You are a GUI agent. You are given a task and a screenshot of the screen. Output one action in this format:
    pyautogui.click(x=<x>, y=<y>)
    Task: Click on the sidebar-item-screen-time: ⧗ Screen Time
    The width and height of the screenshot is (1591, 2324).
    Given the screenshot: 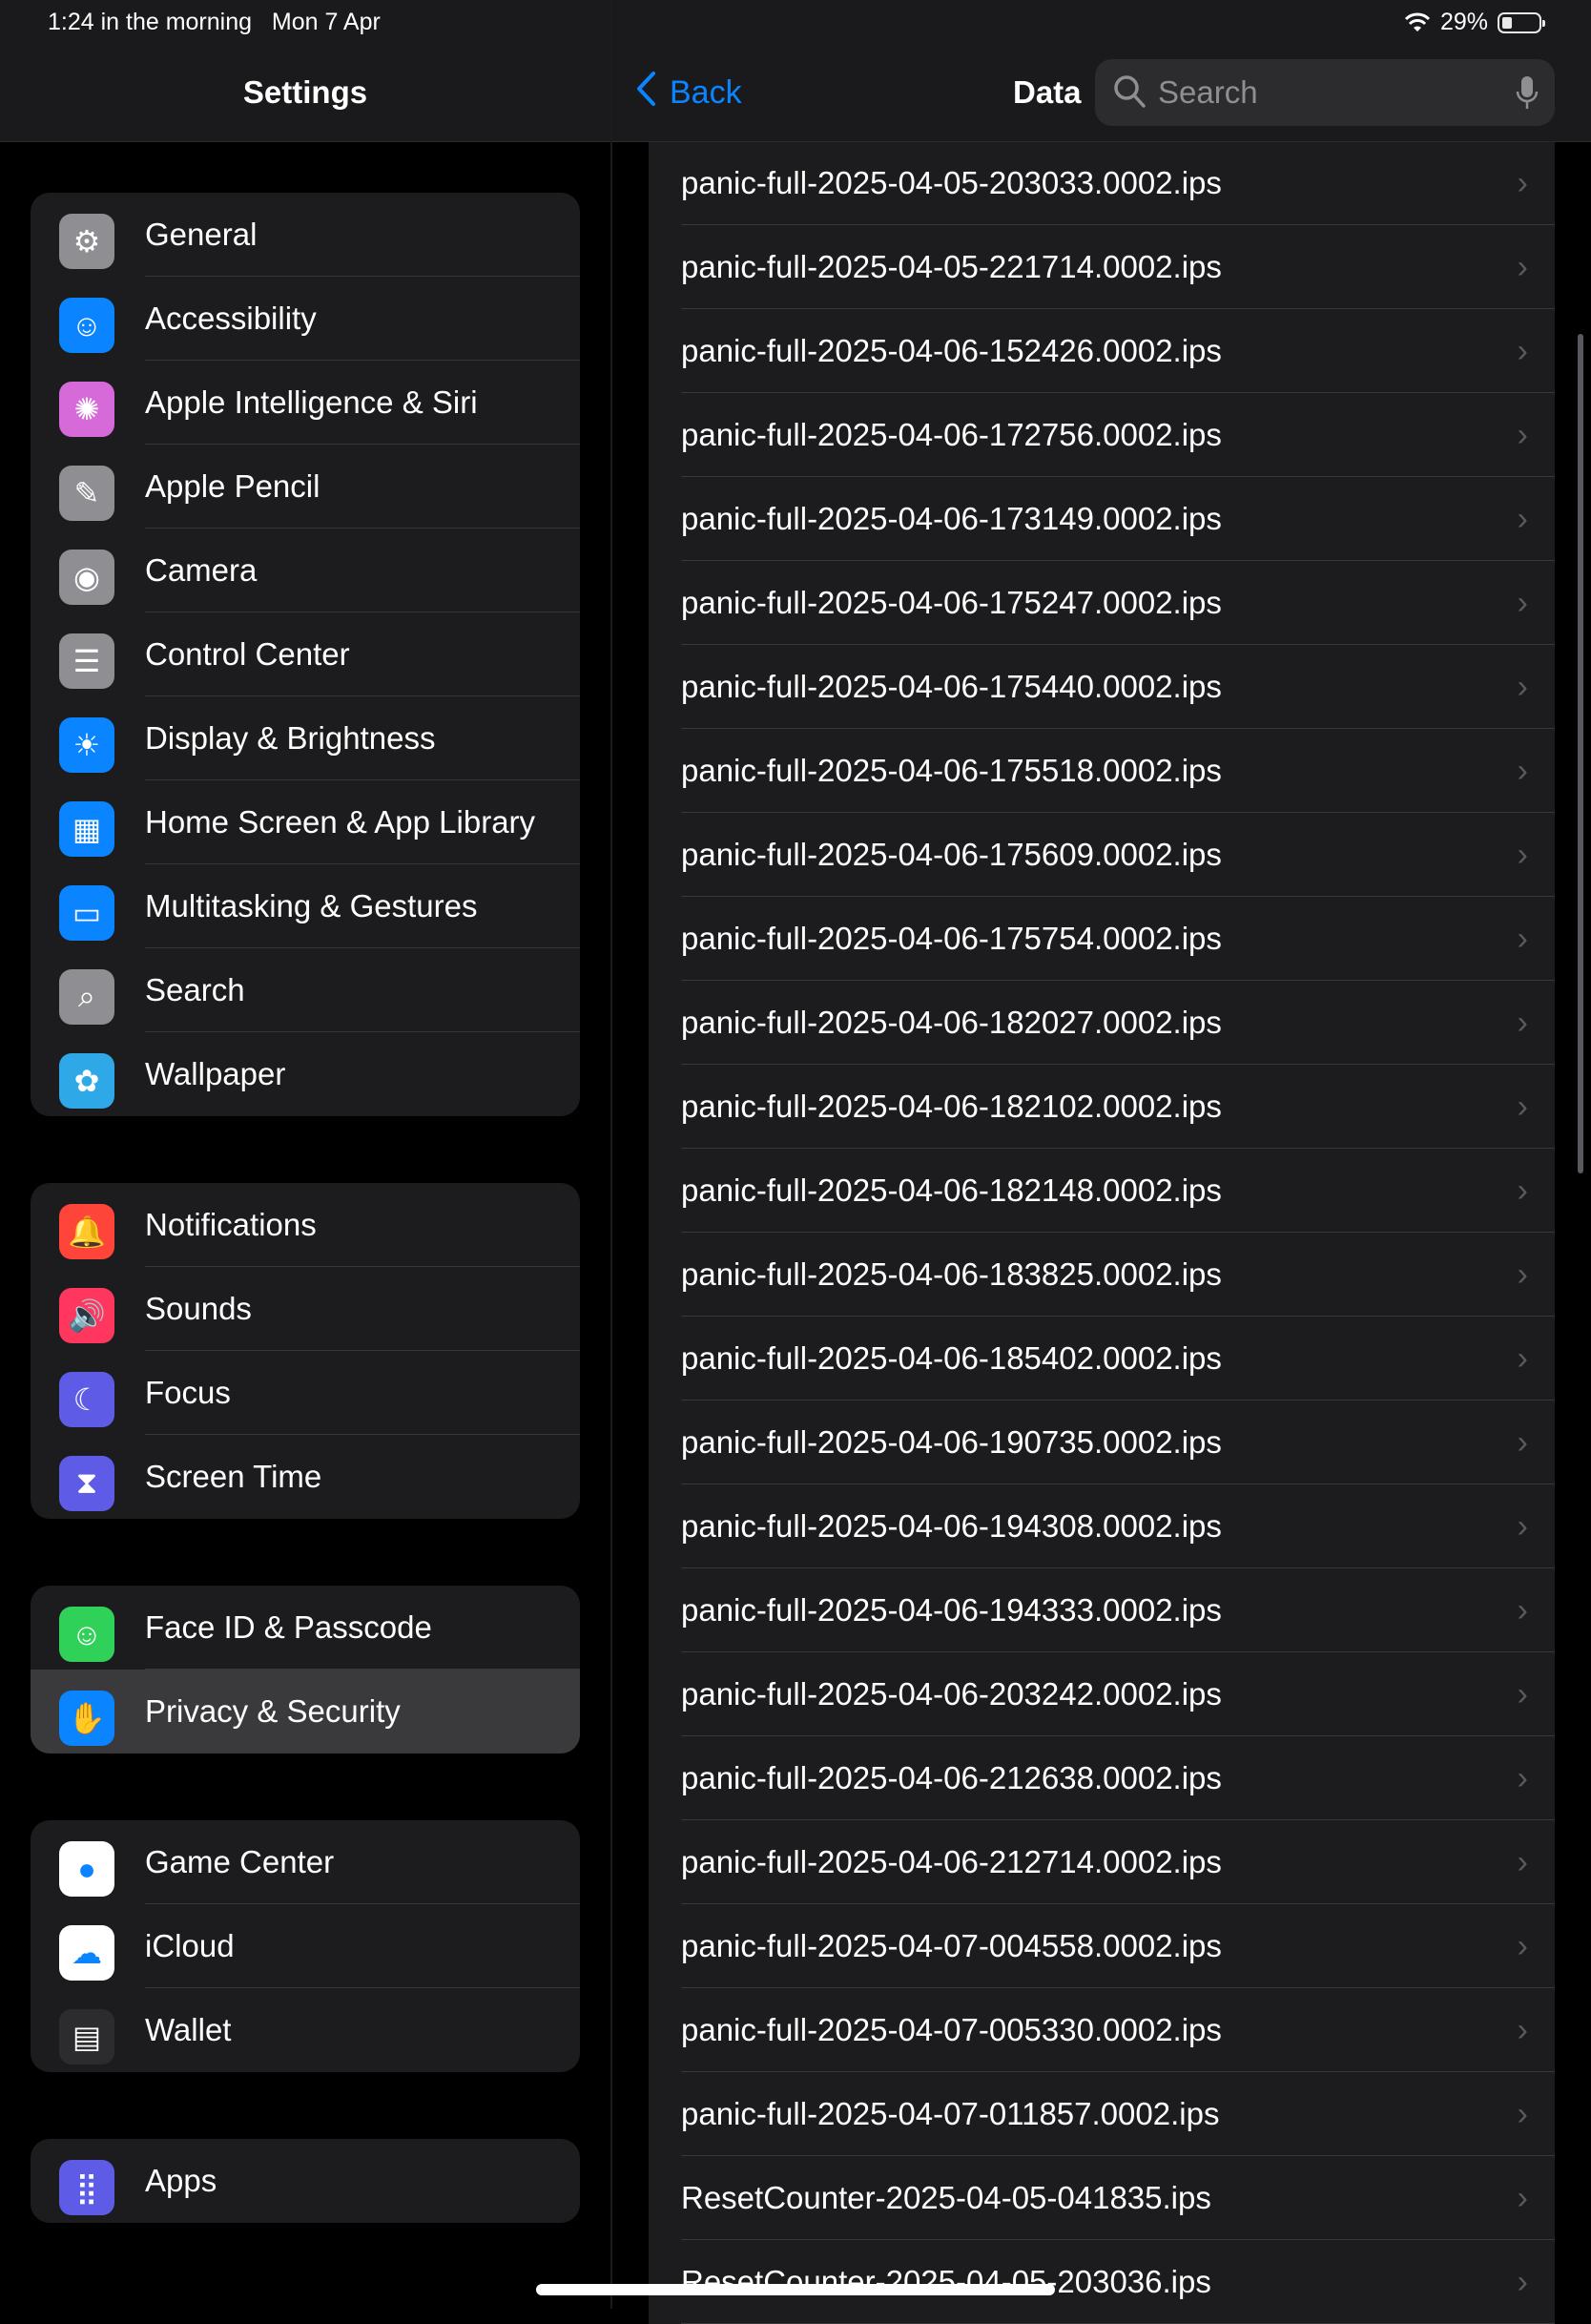 What is the action you would take?
    pyautogui.click(x=305, y=1477)
    